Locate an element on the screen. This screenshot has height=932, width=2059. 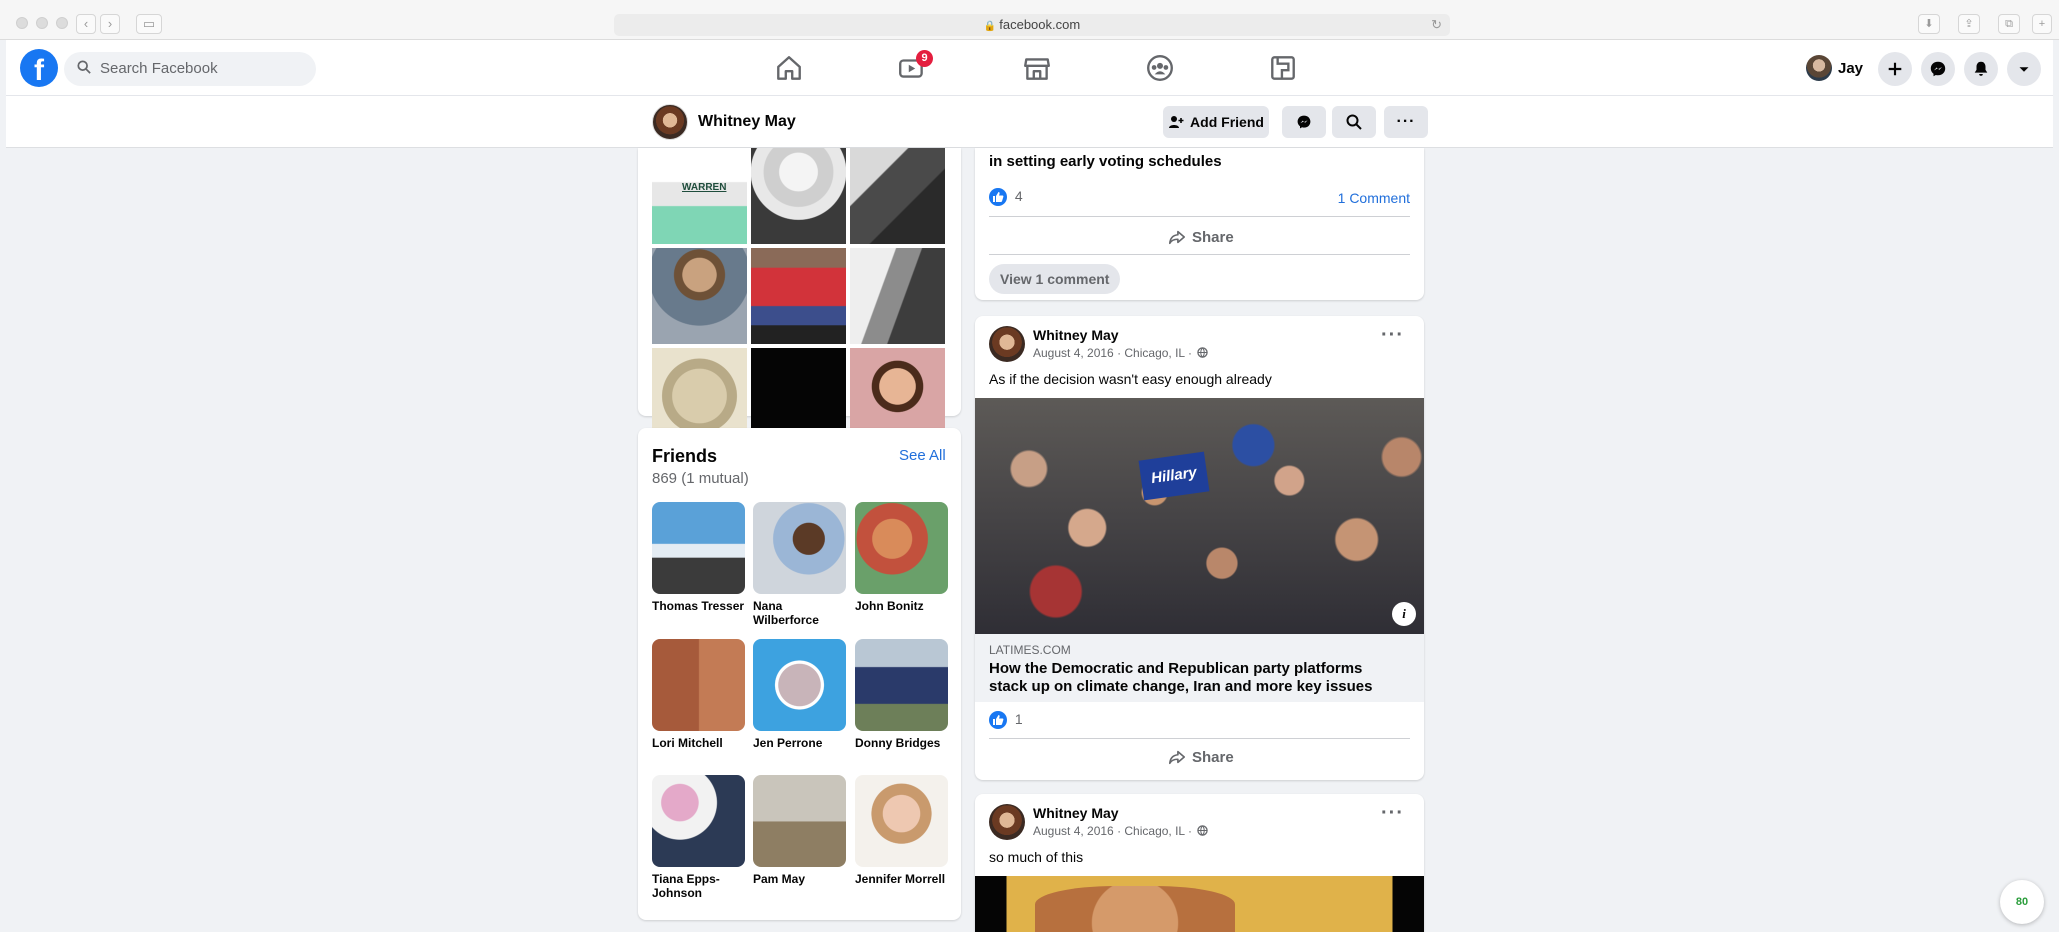
friend-card: Jennifer Morrell is located at coordinates (901, 830).